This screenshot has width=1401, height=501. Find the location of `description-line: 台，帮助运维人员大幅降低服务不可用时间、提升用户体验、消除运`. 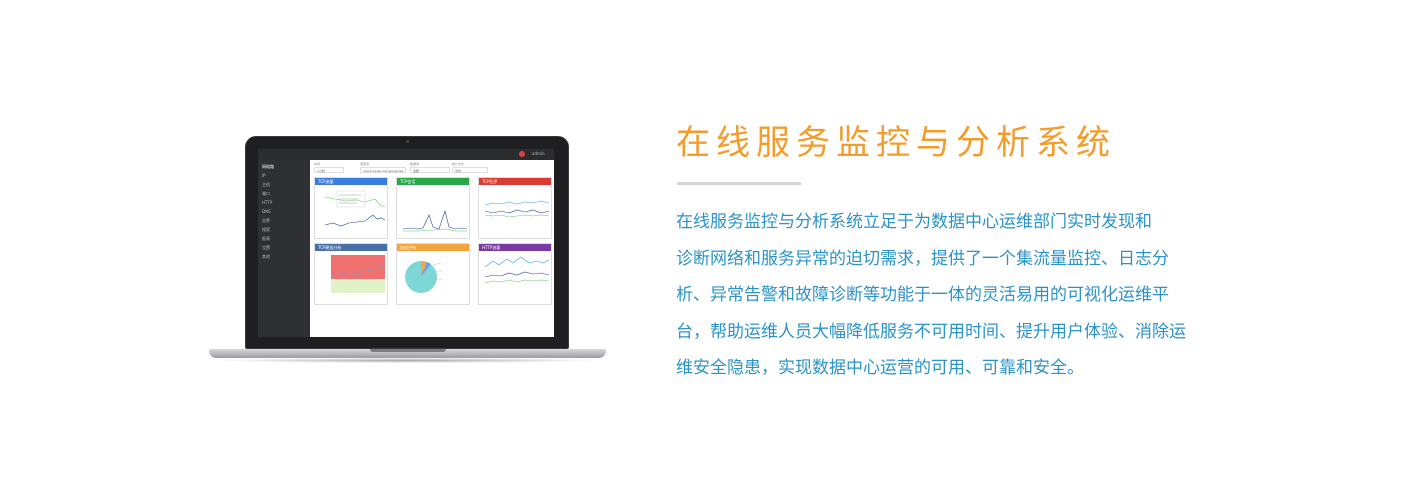

description-line: 台，帮助运维人员大幅降低服务不可用时间、提升用户体验、消除运 is located at coordinates (931, 331).